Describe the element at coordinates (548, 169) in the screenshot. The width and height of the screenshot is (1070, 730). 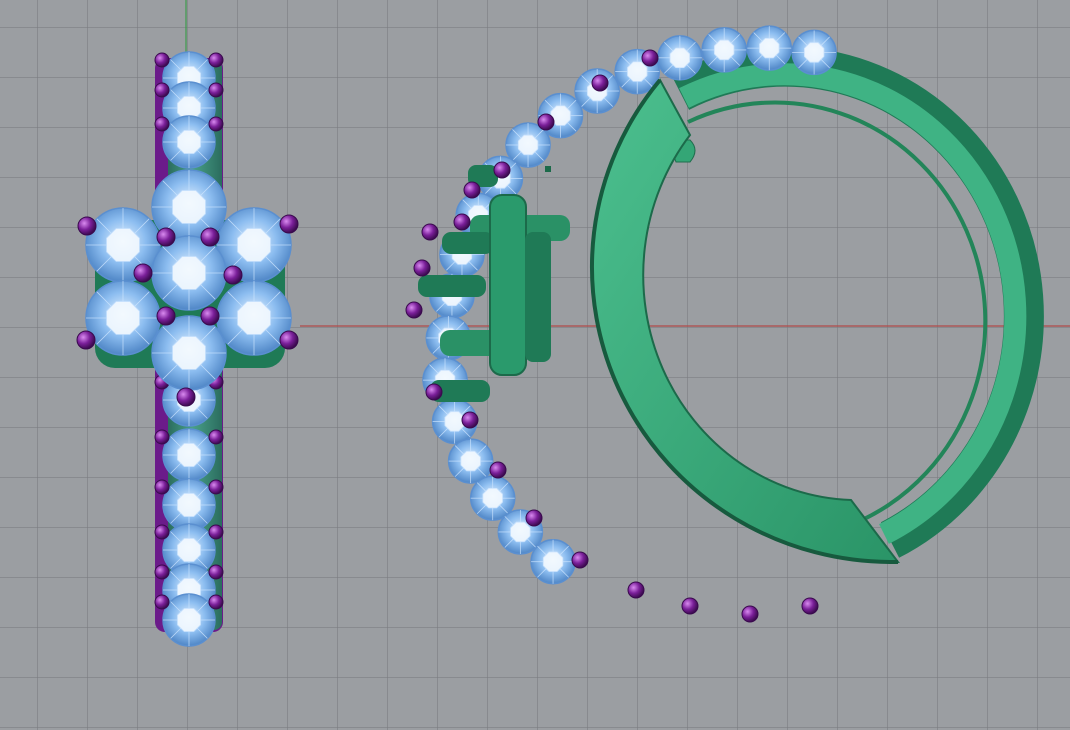
I see `side-detail-mark` at that location.